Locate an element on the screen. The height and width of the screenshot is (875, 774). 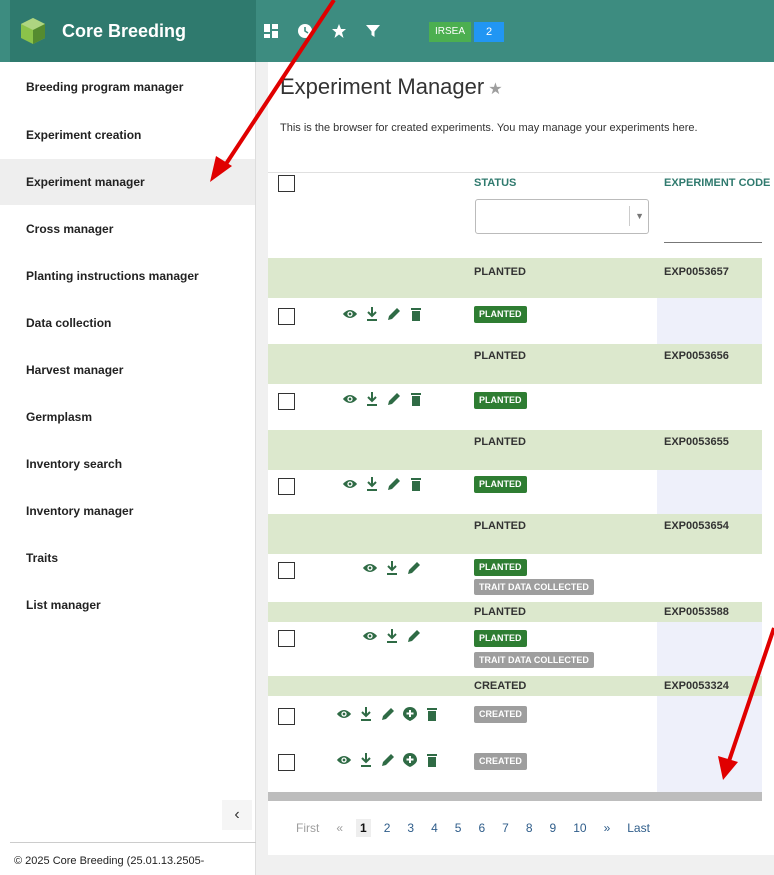
sidebar-item-experiment-creation: Experiment creation is located at coordinates (127, 135).